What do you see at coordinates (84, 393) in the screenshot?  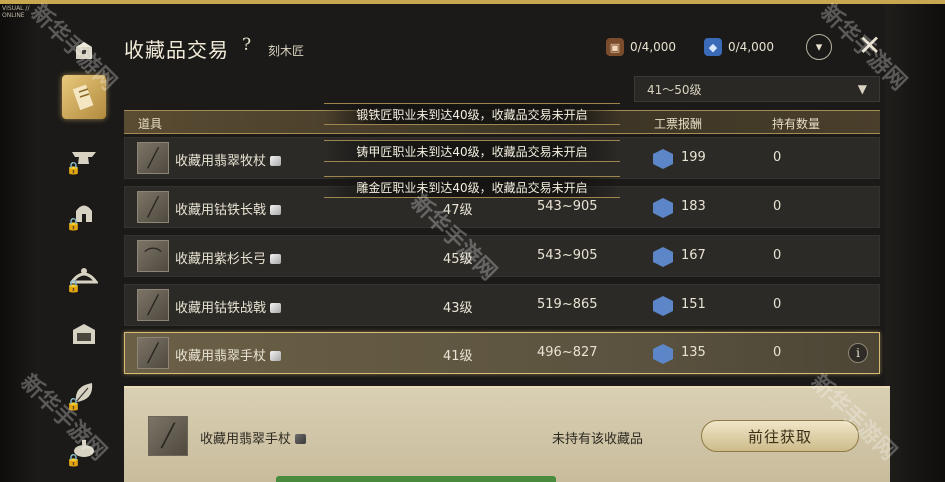 I see `leaf-icon: 🔒` at bounding box center [84, 393].